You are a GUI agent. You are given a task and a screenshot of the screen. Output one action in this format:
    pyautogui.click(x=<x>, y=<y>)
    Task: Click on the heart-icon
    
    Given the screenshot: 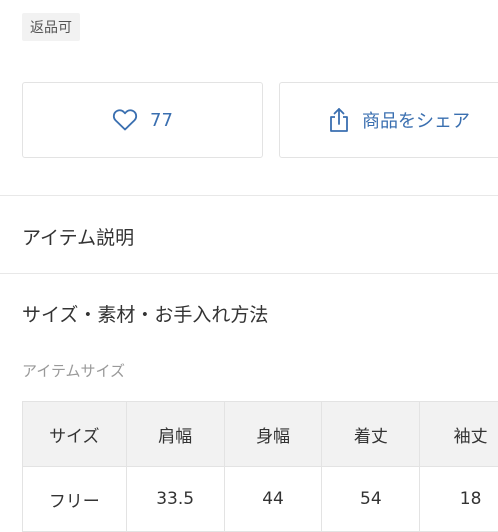 What is the action you would take?
    pyautogui.click(x=125, y=120)
    